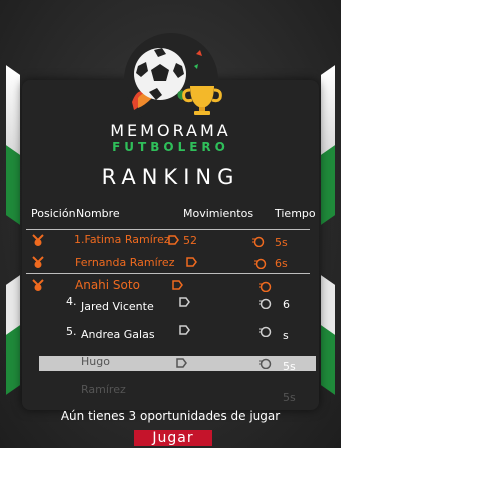 This screenshot has width=500, height=500. I want to click on player-name: Fernanda Ramírez, so click(125, 262).